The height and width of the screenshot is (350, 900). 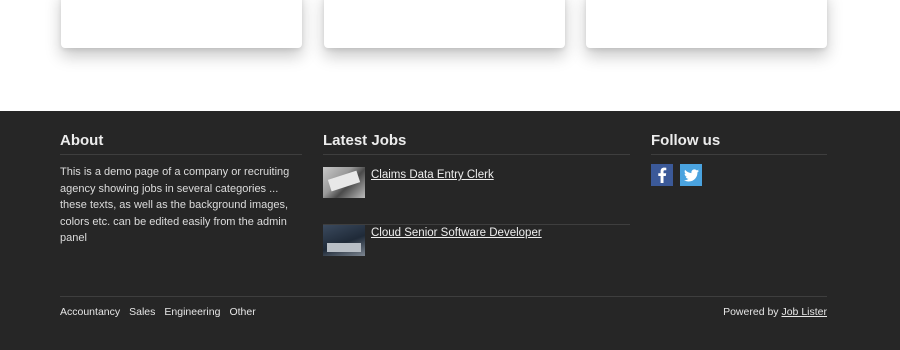 What do you see at coordinates (739, 175) in the screenshot?
I see `social-links` at bounding box center [739, 175].